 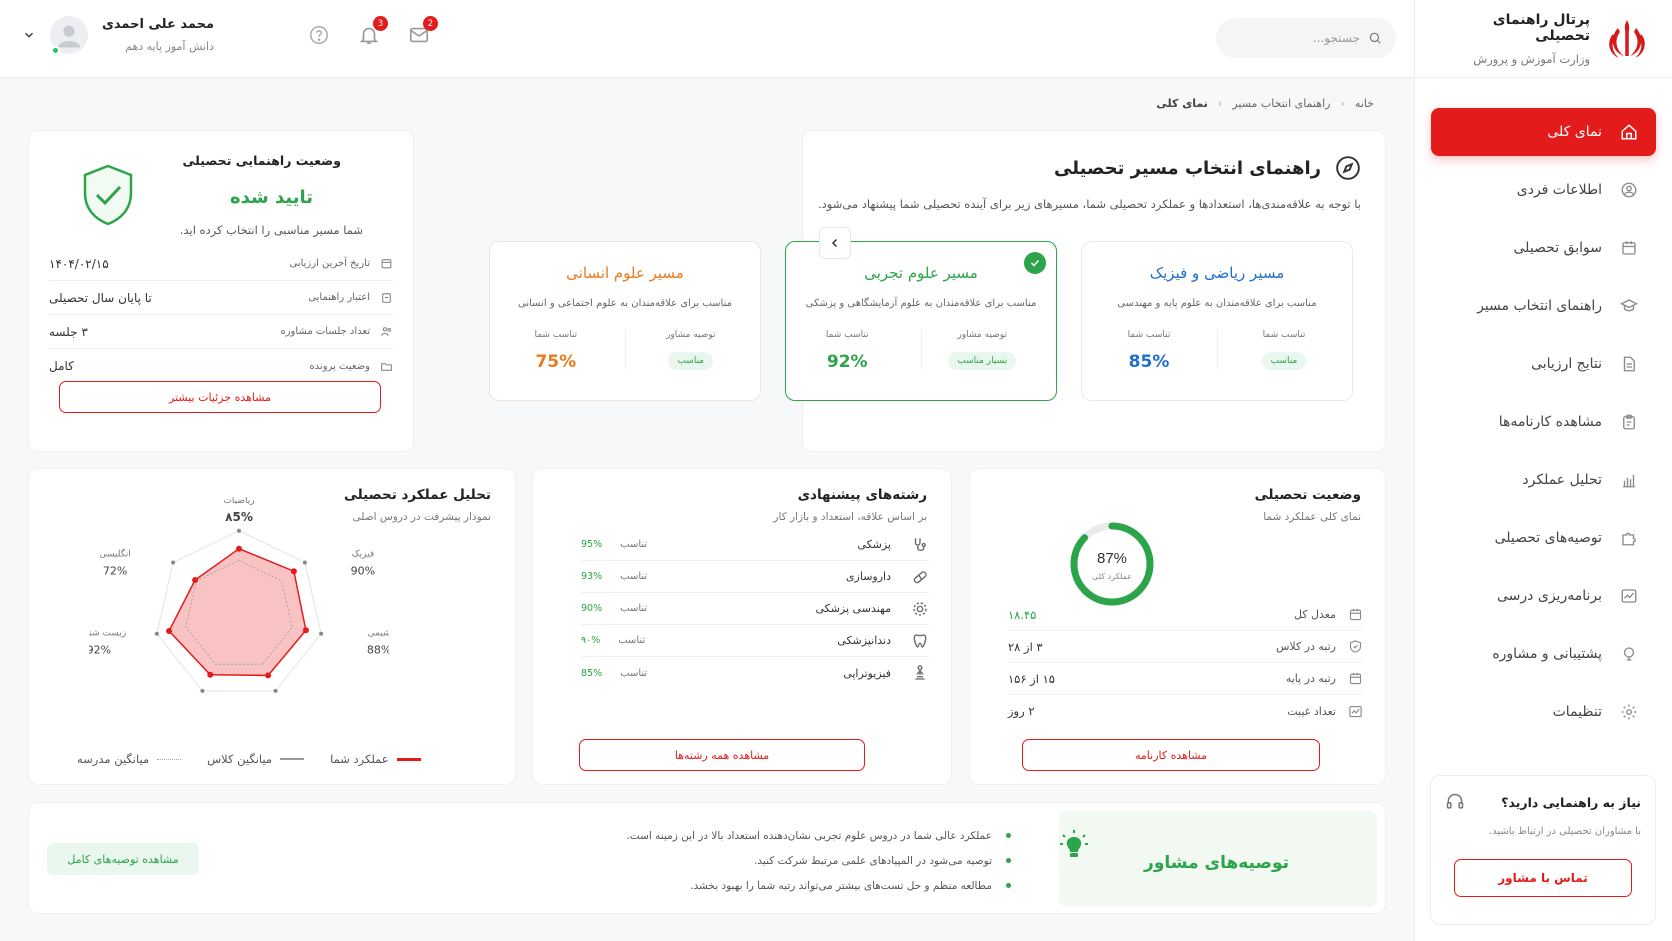 What do you see at coordinates (108, 195) in the screenshot?
I see `shield-check-icon` at bounding box center [108, 195].